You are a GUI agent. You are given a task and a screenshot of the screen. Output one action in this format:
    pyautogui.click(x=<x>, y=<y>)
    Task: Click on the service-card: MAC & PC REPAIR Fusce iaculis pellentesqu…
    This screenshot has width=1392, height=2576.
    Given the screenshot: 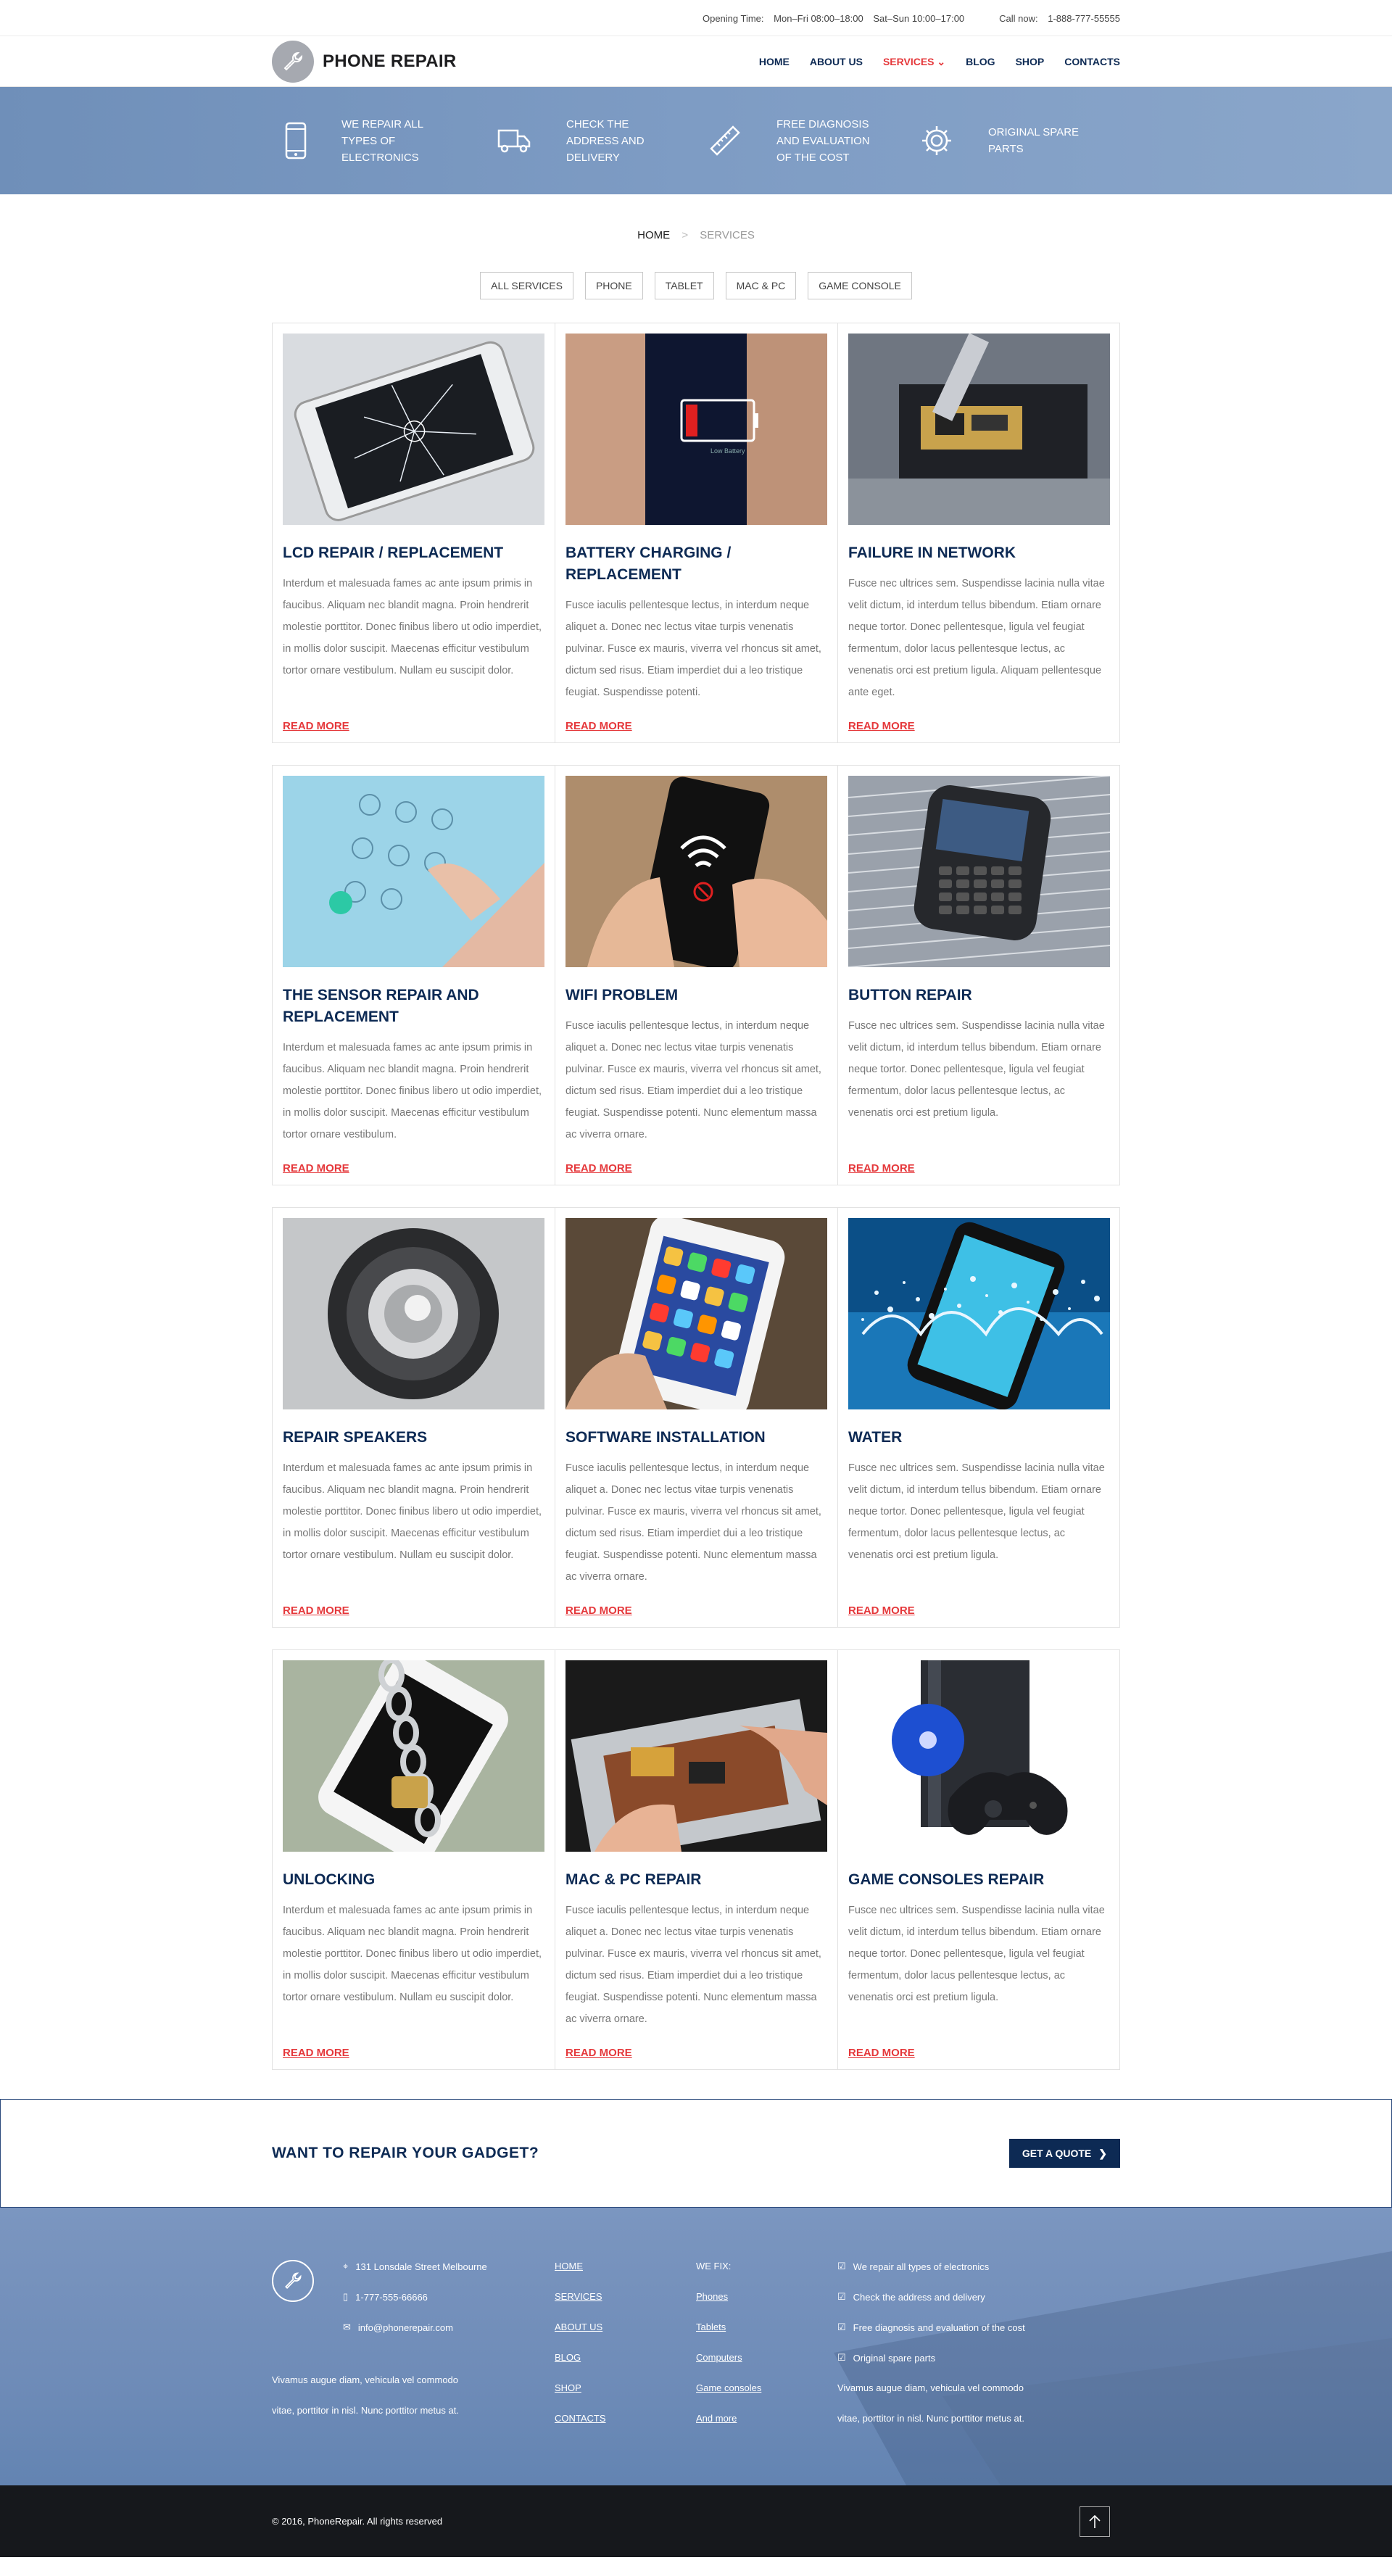 What is the action you would take?
    pyautogui.click(x=696, y=1860)
    